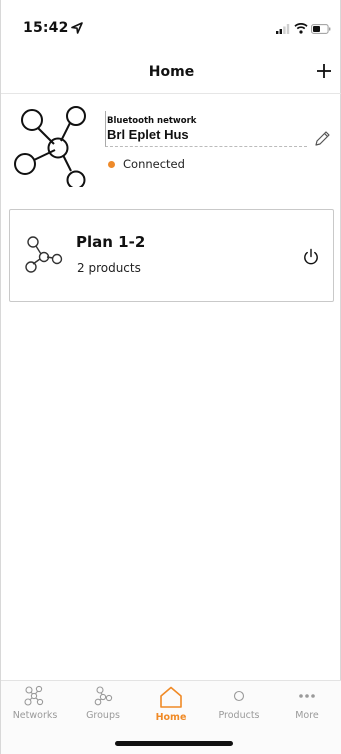 The width and height of the screenshot is (341, 754). What do you see at coordinates (322, 139) in the screenshot?
I see `edit-pencil-icon` at bounding box center [322, 139].